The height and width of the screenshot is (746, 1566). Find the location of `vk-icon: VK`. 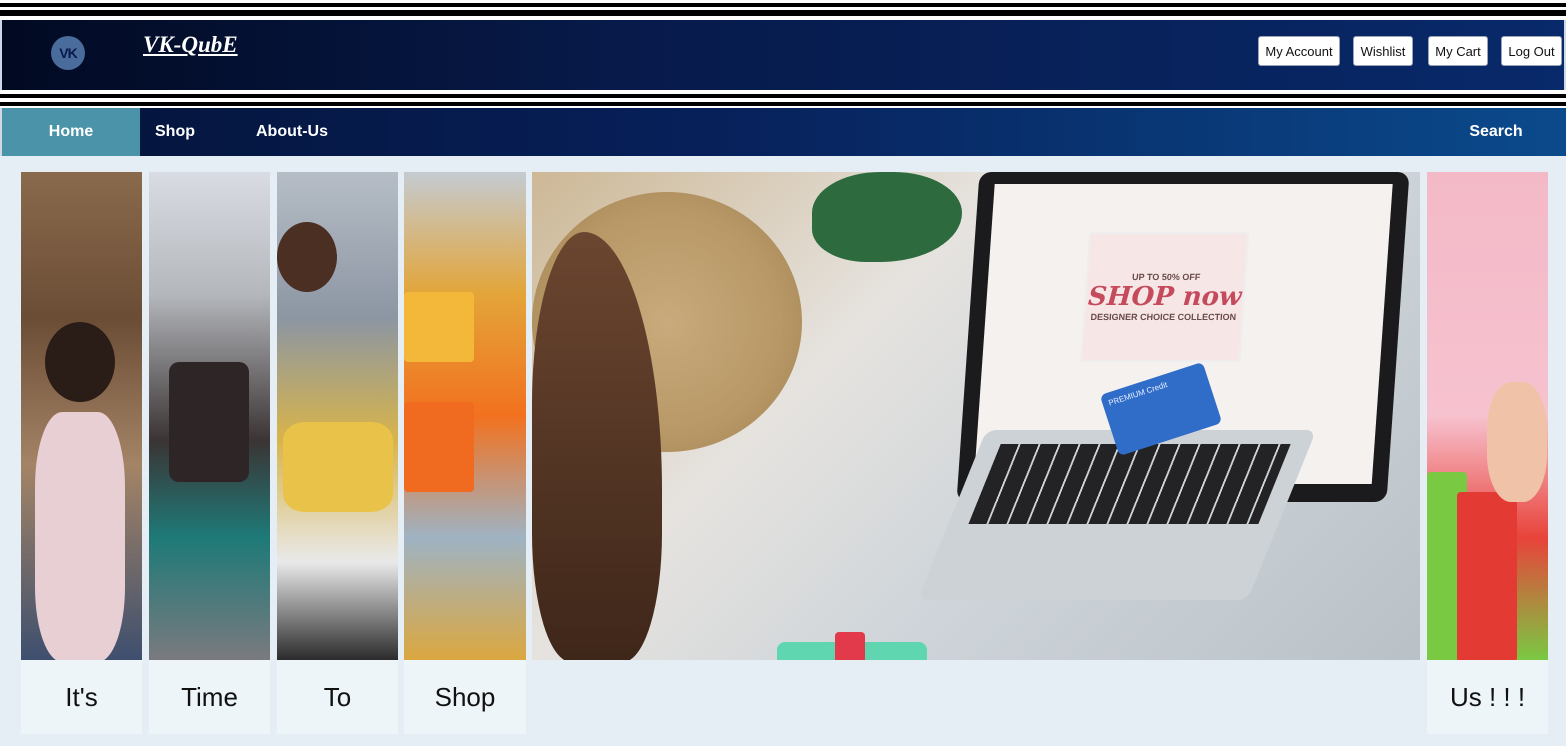

vk-icon: VK is located at coordinates (68, 53).